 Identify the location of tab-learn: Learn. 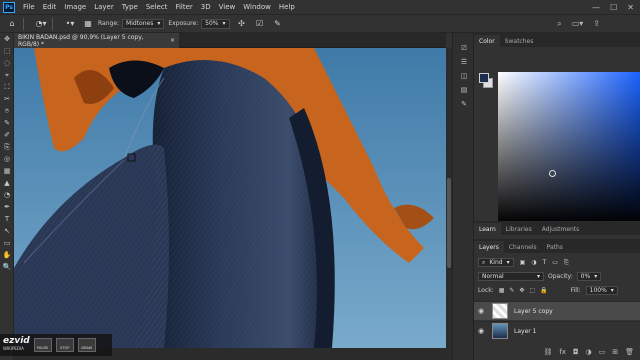
(487, 229).